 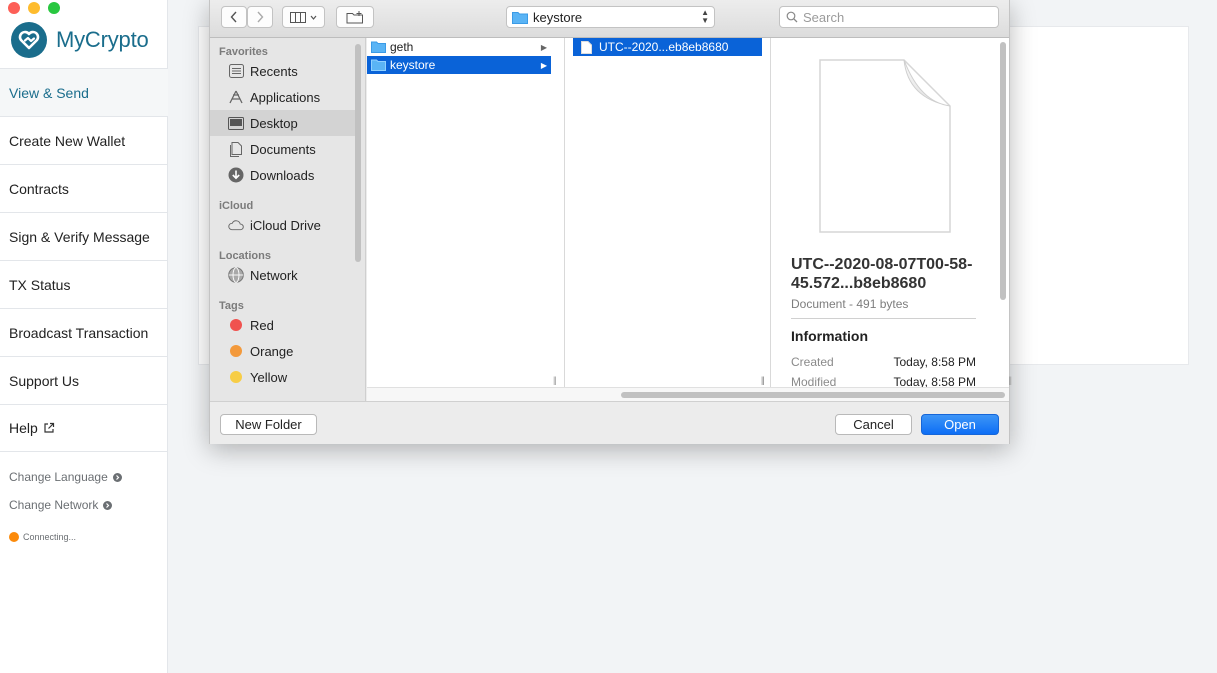 I want to click on nav-item-broadcast-transaction: Broadcast Transaction, so click(x=84, y=332).